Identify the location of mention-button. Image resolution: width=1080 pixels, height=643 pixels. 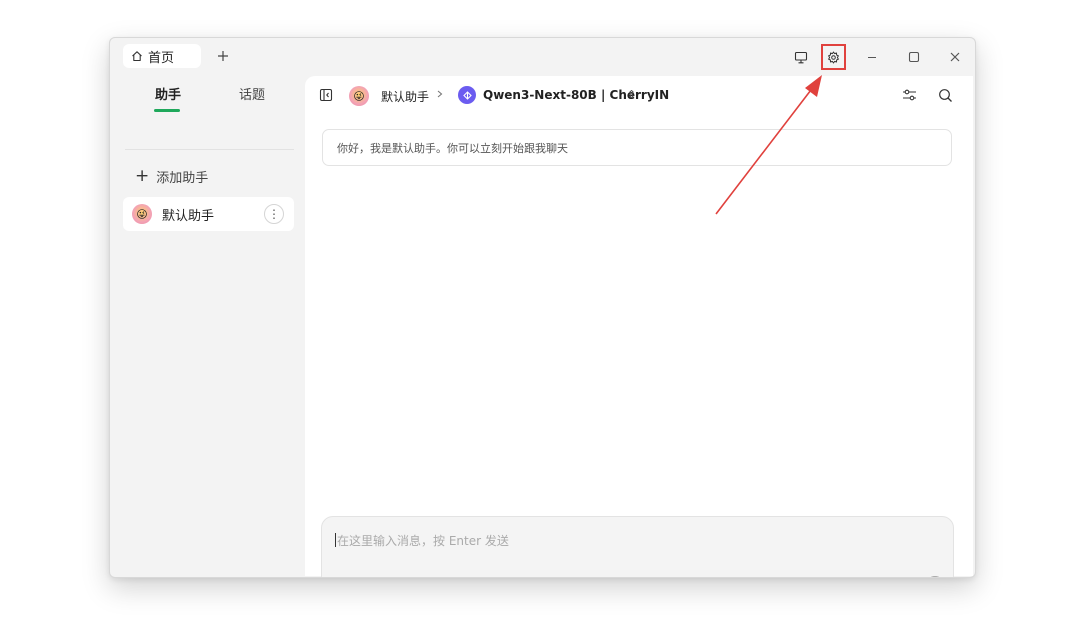
(506, 577).